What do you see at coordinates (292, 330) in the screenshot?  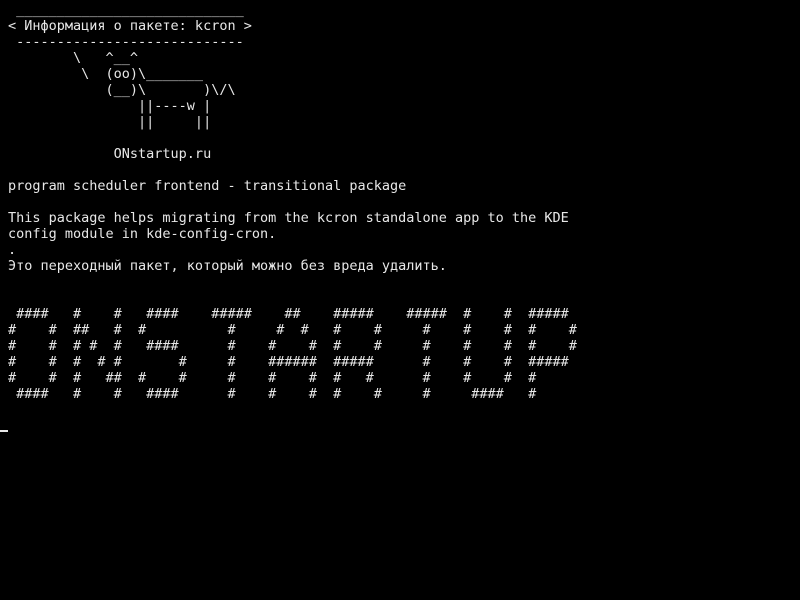 I see `banner-art-line: # # ## # # # # # # # # # # # #` at bounding box center [292, 330].